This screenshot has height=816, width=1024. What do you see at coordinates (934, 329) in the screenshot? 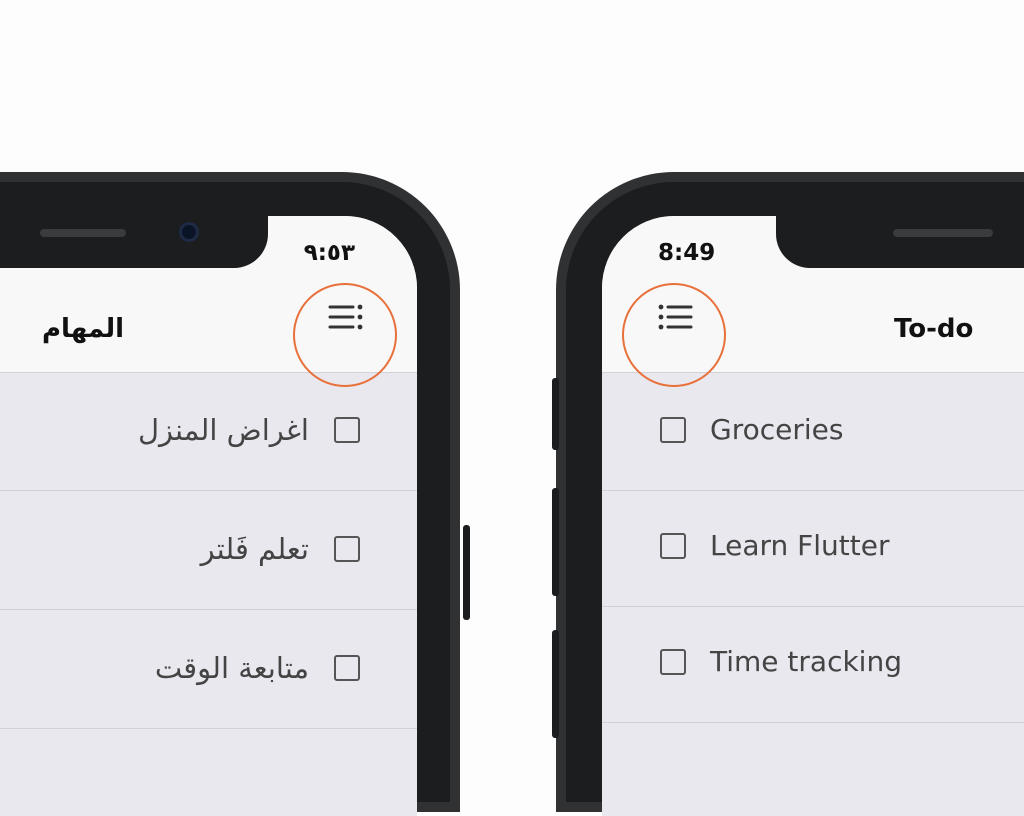
I see `page-title: To-do` at bounding box center [934, 329].